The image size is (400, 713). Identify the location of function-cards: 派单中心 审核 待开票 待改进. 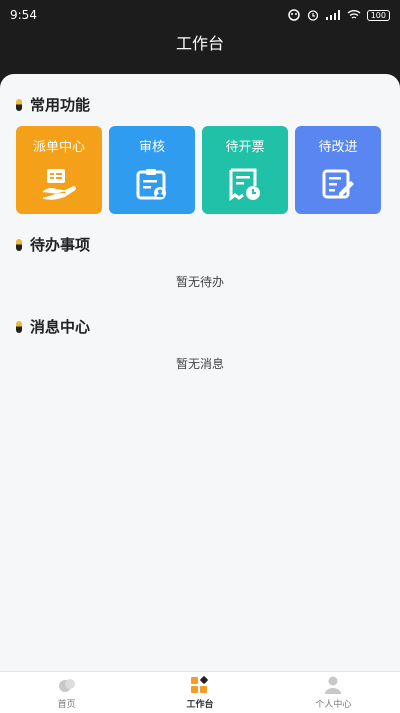
(200, 170).